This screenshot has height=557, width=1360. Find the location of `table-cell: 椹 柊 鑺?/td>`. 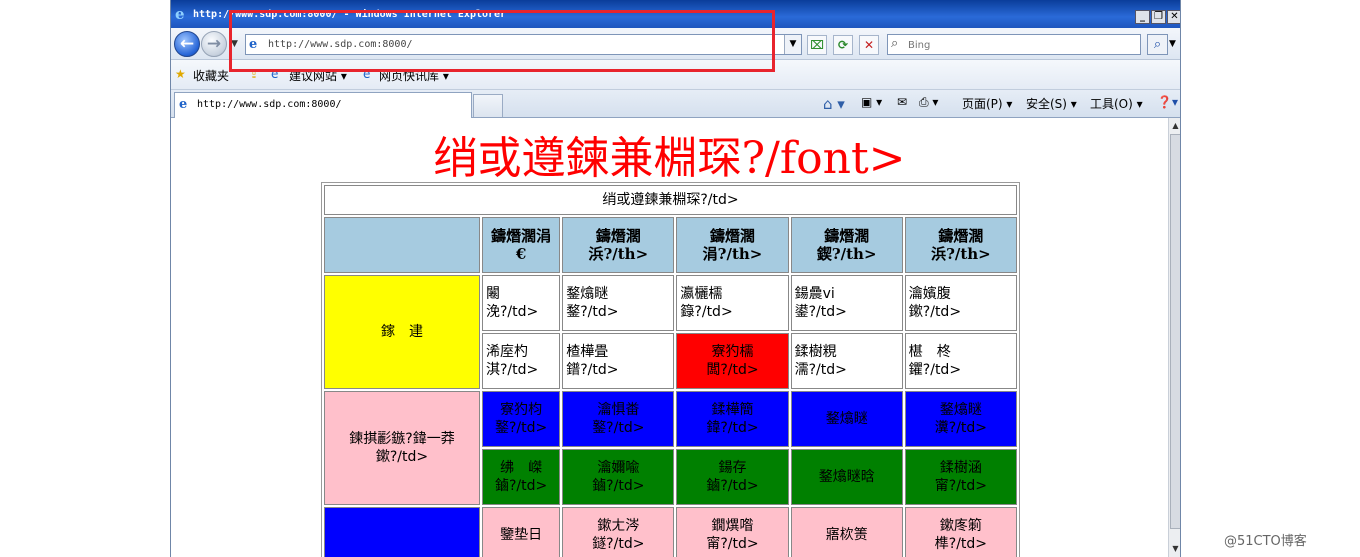

table-cell: 椹 柊 鑺?/td> is located at coordinates (960, 361).